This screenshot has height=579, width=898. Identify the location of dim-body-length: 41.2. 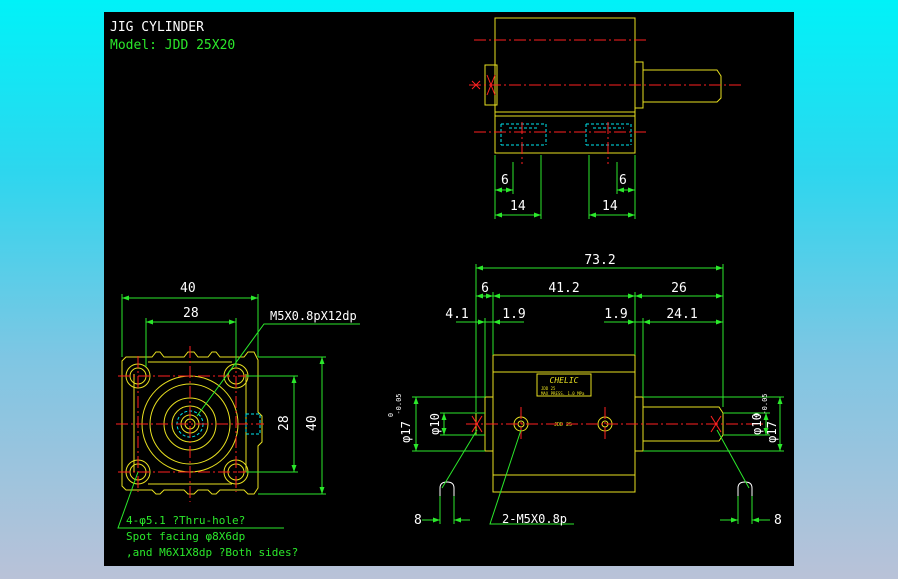
(563, 288).